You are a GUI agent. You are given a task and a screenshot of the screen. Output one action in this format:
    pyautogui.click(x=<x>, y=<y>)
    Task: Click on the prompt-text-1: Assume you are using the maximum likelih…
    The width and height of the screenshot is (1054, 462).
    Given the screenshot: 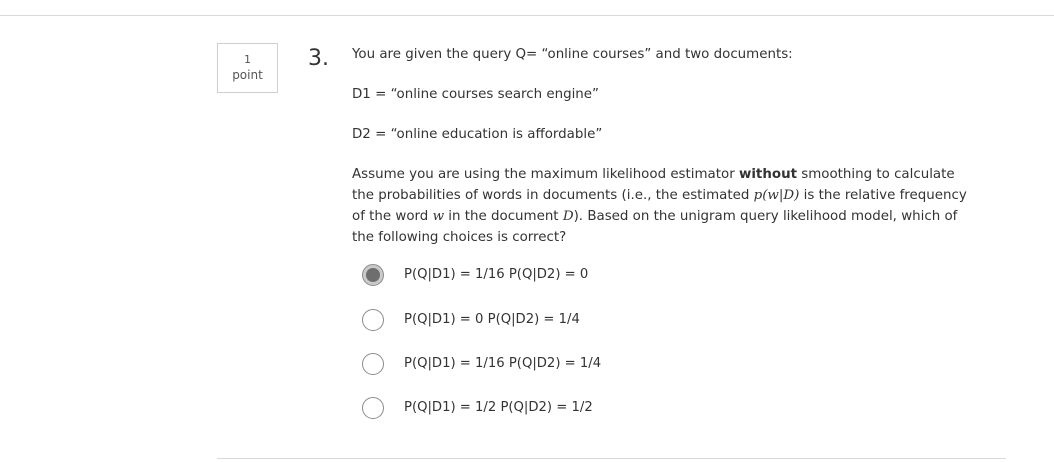 What is the action you would take?
    pyautogui.click(x=545, y=174)
    